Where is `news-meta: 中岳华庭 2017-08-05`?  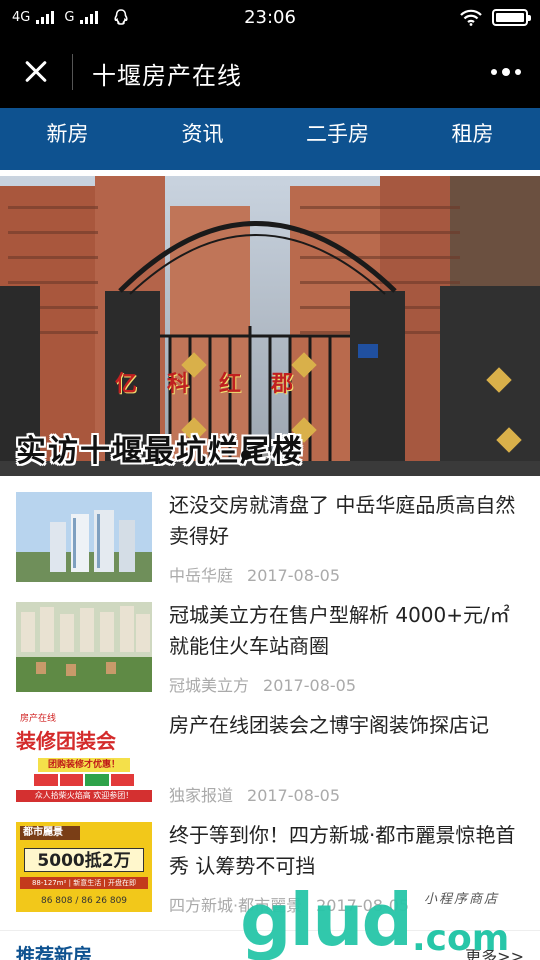
news-meta: 中岳华庭 2017-08-05 is located at coordinates (254, 574).